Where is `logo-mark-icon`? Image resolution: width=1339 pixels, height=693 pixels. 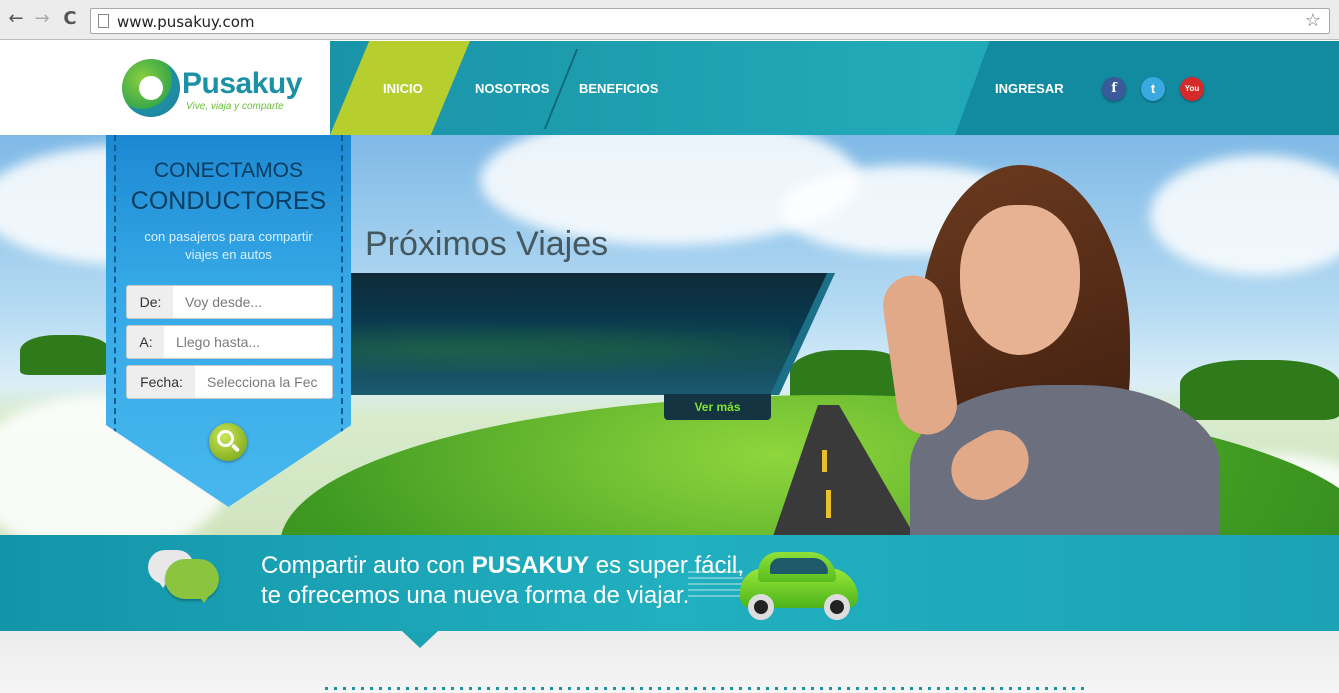
logo-mark-icon is located at coordinates (151, 88).